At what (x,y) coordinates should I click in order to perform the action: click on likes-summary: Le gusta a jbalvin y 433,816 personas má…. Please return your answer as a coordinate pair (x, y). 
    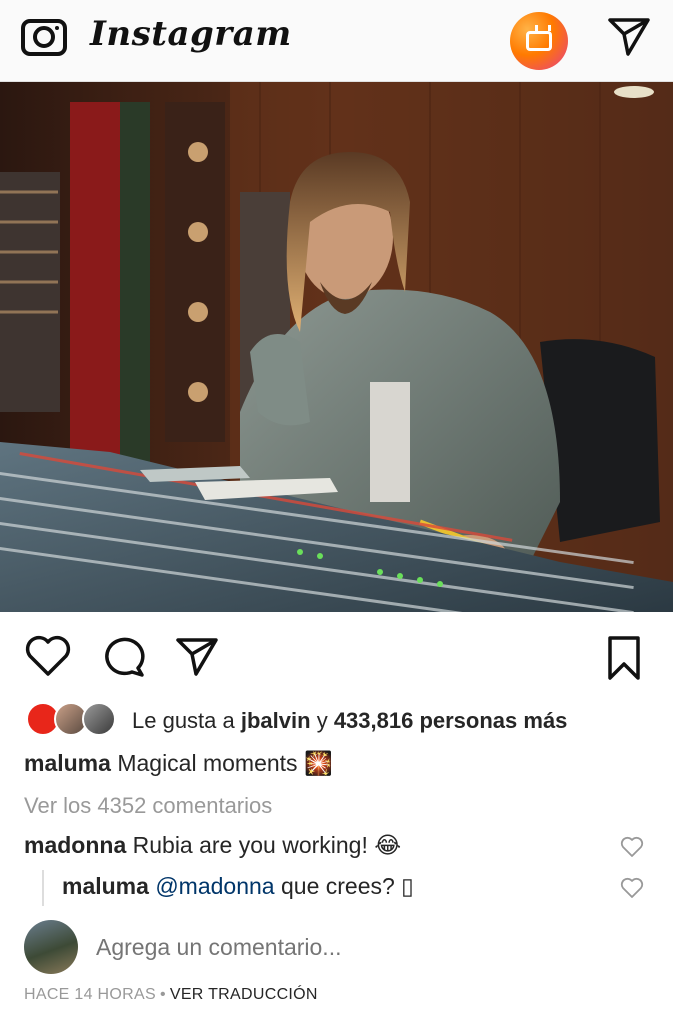
    Looking at the image, I should click on (349, 721).